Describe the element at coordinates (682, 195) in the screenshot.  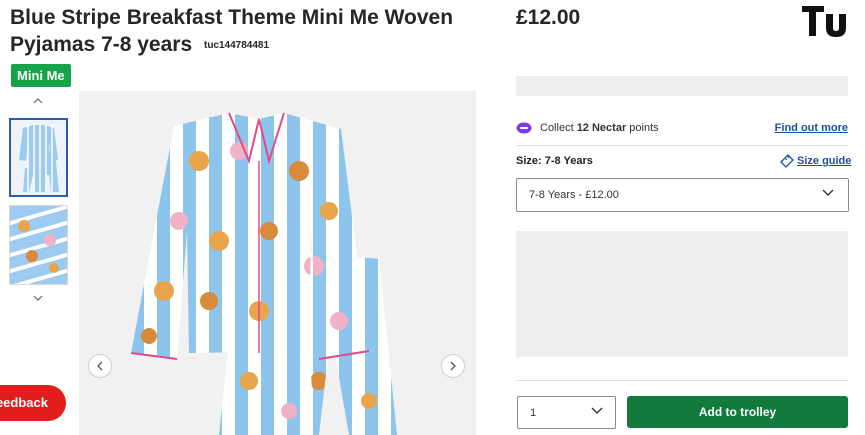
I see `size-select: 7-8 Years - £12.00` at that location.